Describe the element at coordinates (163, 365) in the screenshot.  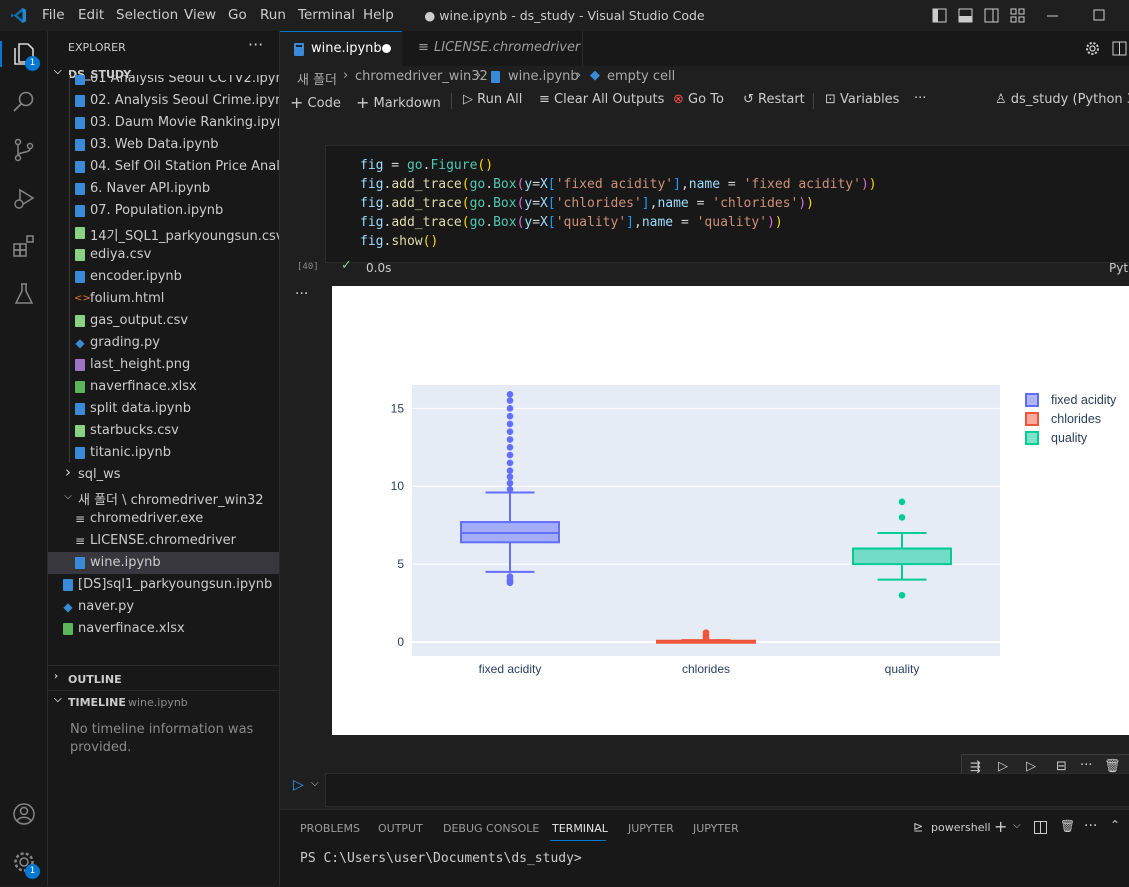
I see `file-tree-item: last_height.png` at that location.